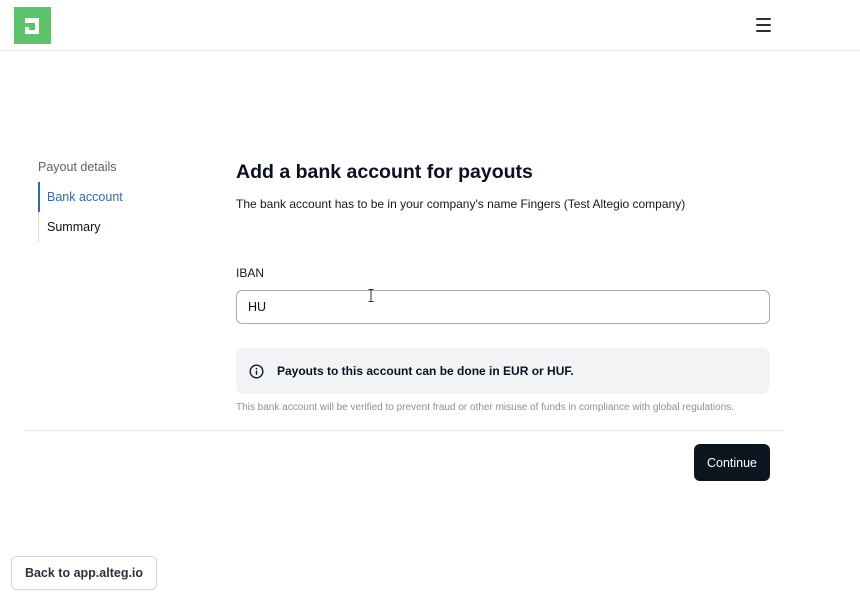 The width and height of the screenshot is (860, 610). What do you see at coordinates (118, 227) in the screenshot?
I see `step-summary: Summary` at bounding box center [118, 227].